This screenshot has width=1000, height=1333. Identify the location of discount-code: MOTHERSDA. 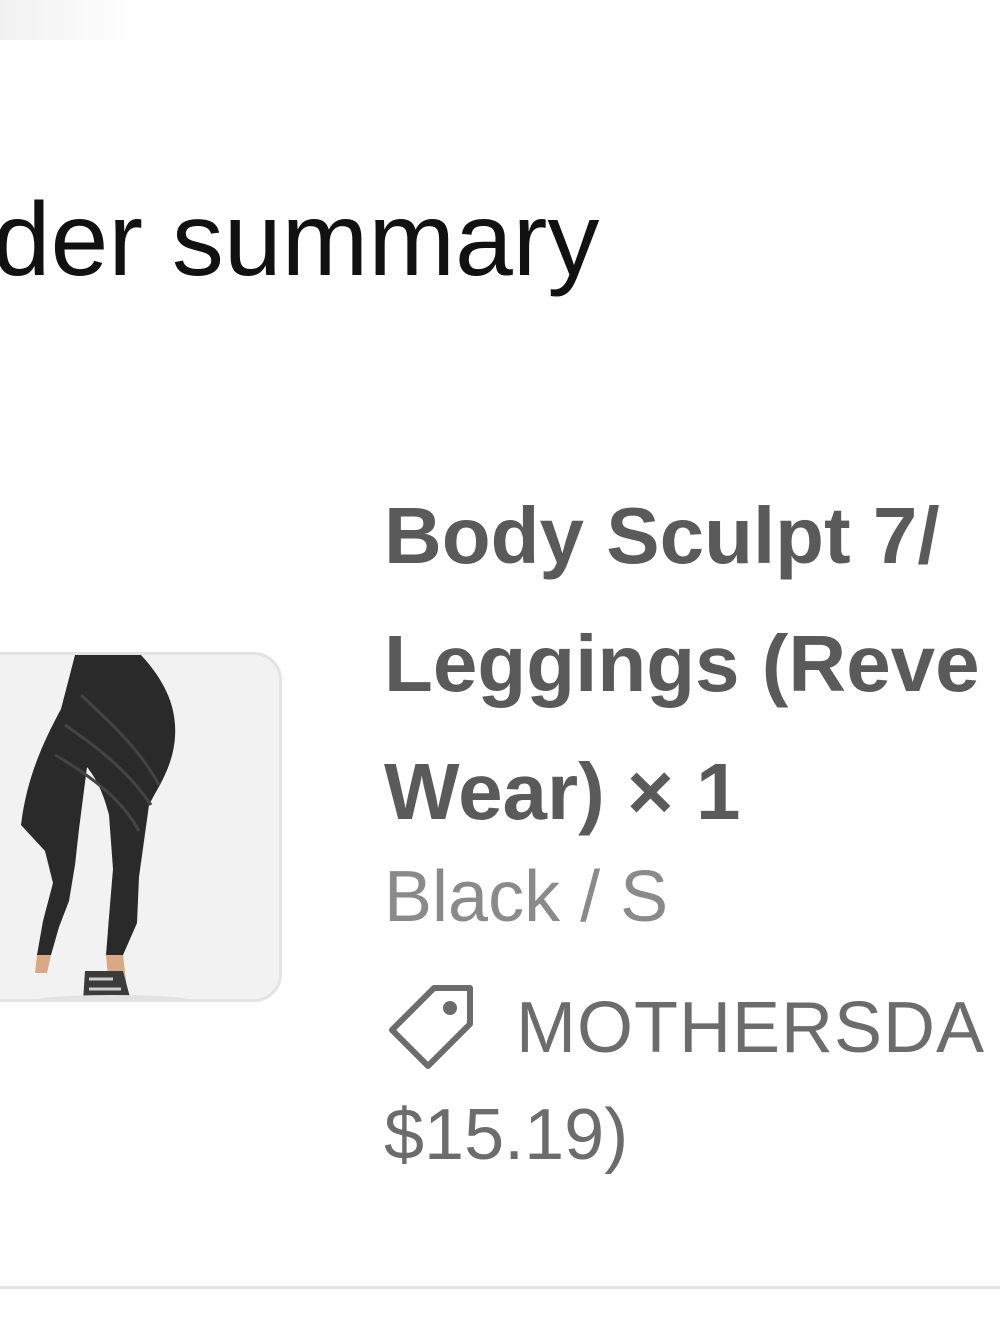
(751, 1028).